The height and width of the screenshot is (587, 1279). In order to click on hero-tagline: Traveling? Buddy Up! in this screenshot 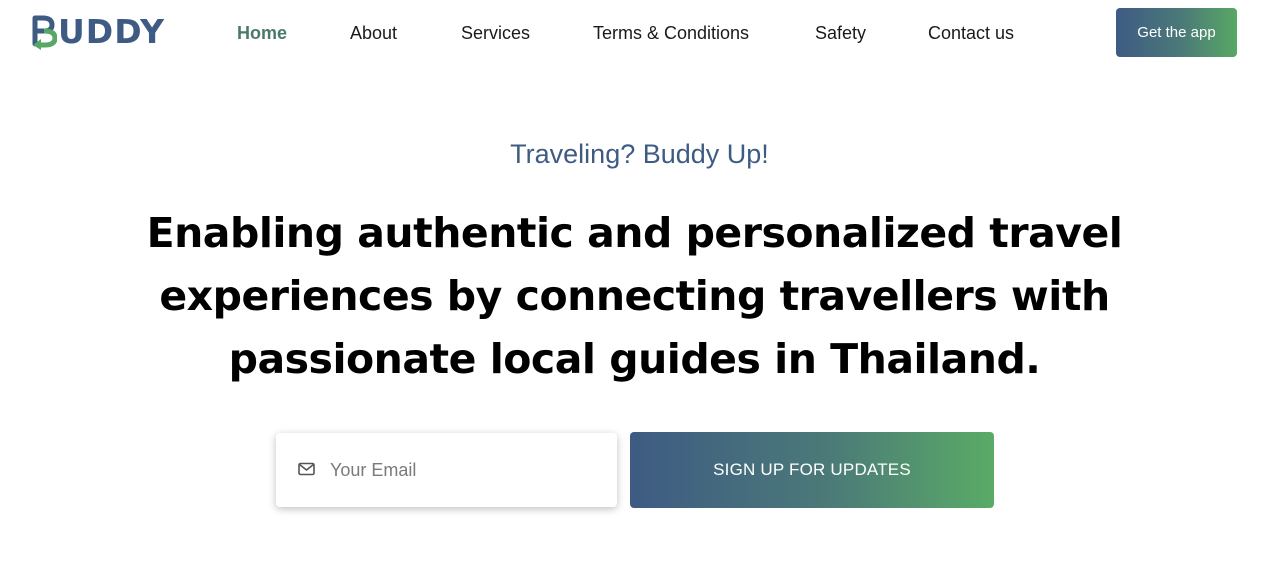, I will do `click(639, 154)`.